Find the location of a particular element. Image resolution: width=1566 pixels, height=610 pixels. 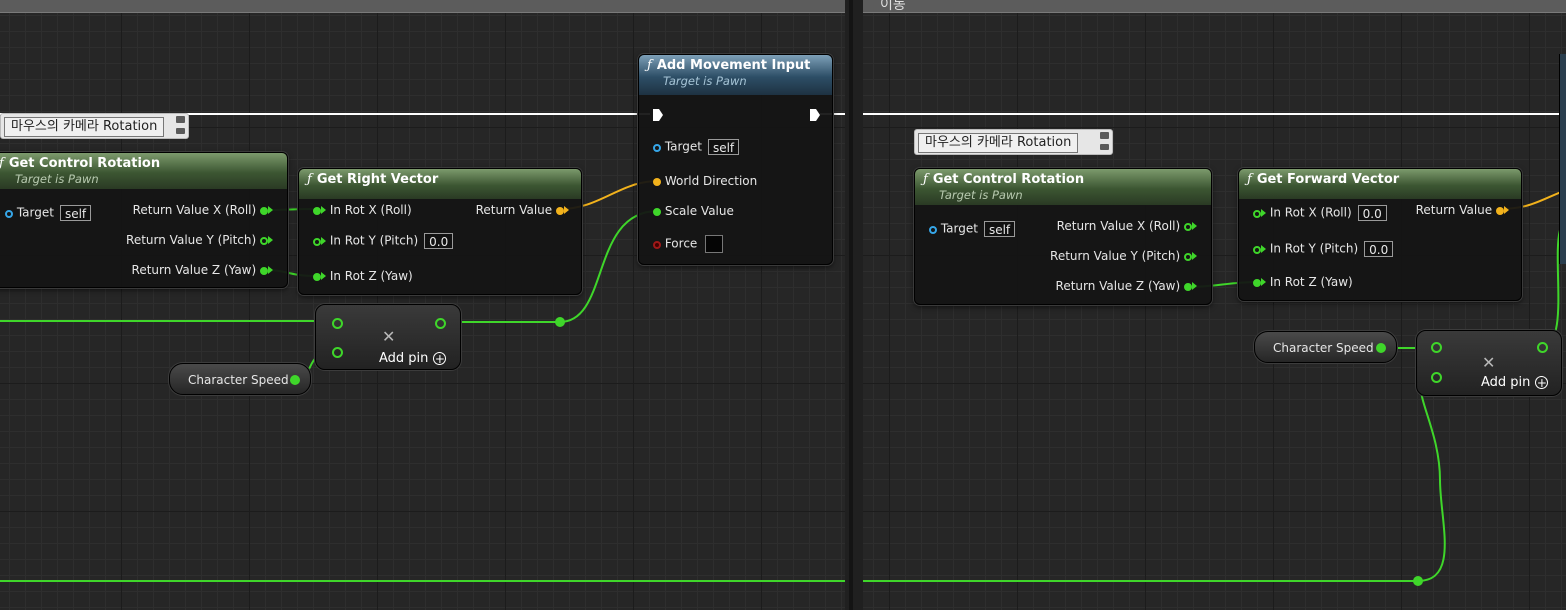

multiply-icon: ✕ is located at coordinates (1489, 362).